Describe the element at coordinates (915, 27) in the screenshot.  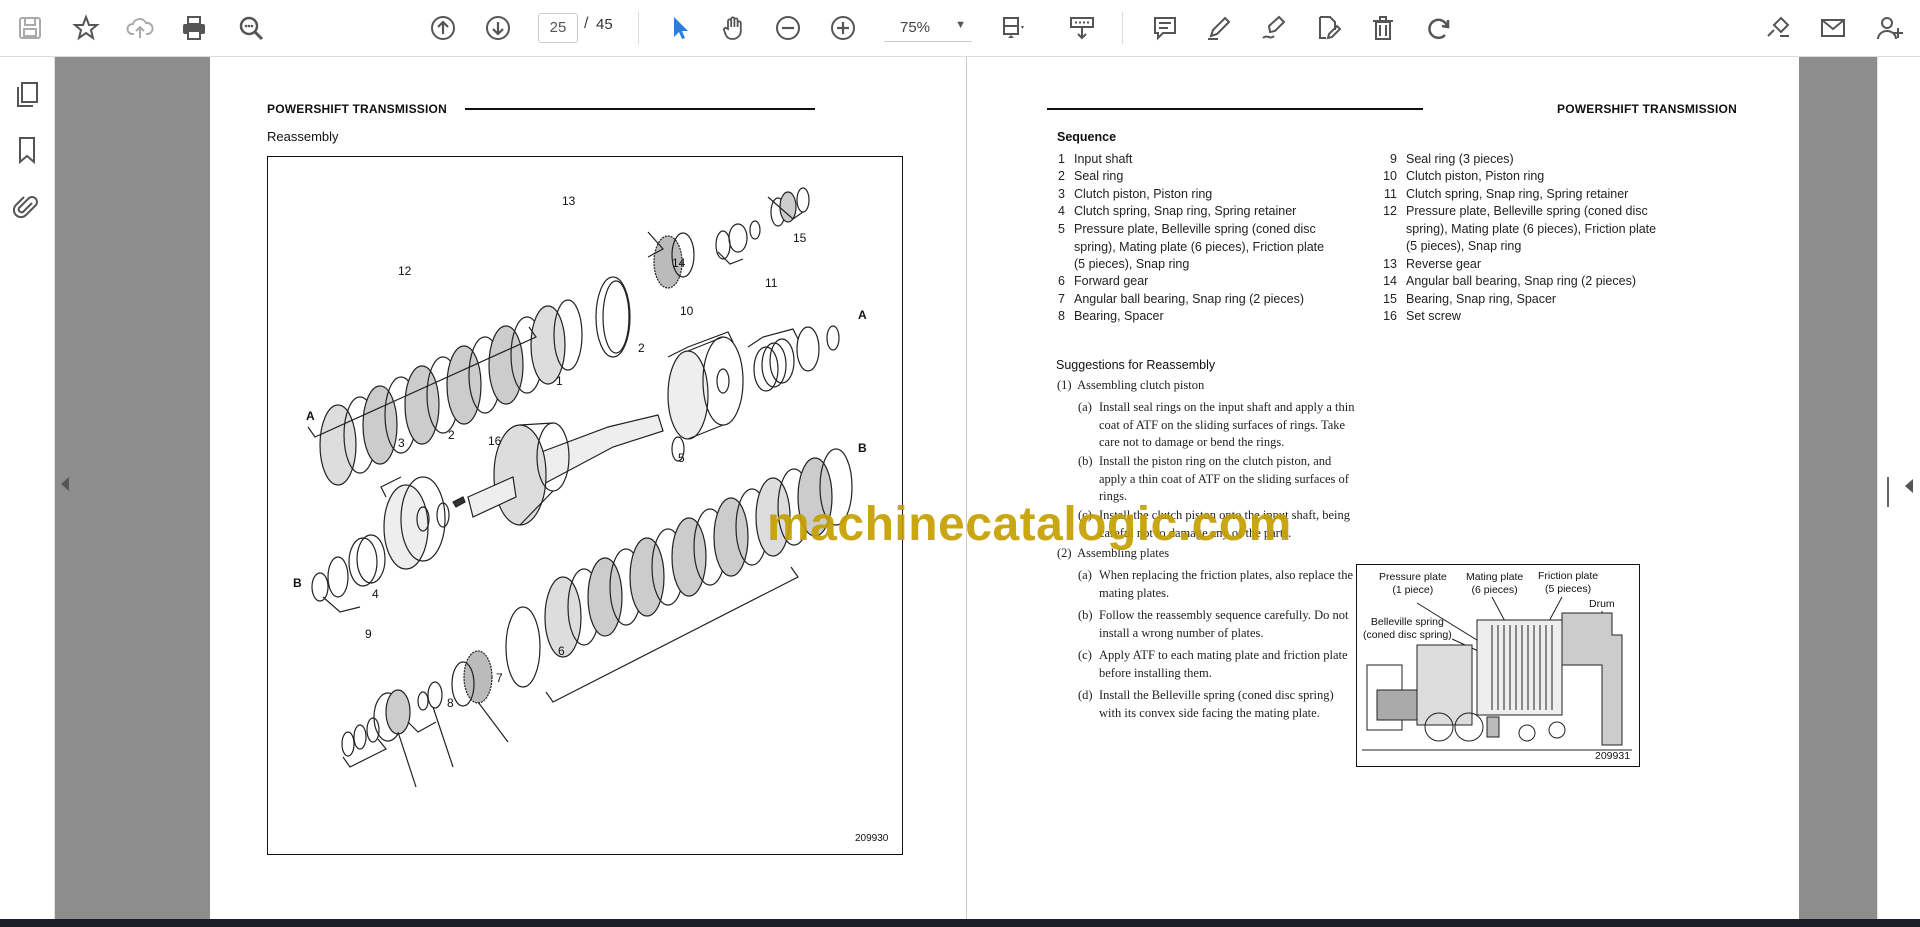
I see `zoom-value: 75%` at that location.